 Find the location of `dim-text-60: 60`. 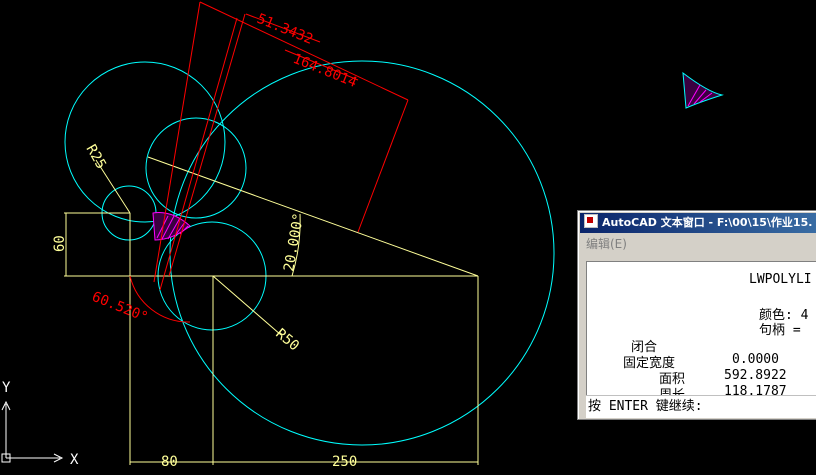

dim-text-60: 60 is located at coordinates (60, 243).